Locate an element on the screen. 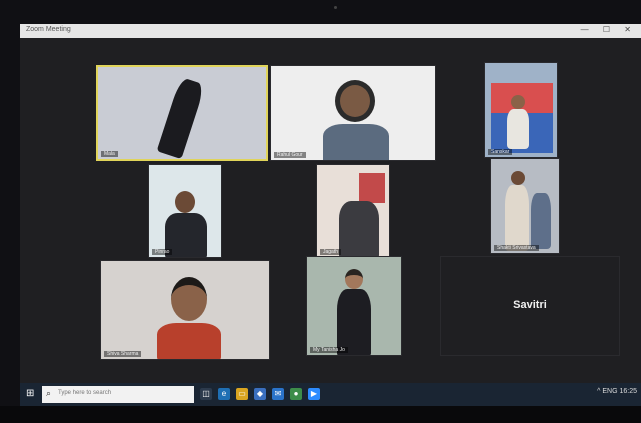  search-icon: ⌕ is located at coordinates (49, 393).